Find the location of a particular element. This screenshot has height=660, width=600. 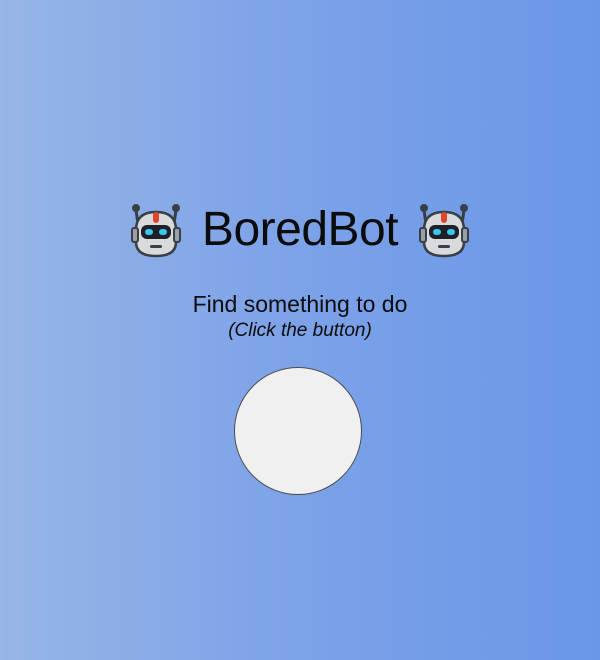

app-title: BoredBot is located at coordinates (300, 229).